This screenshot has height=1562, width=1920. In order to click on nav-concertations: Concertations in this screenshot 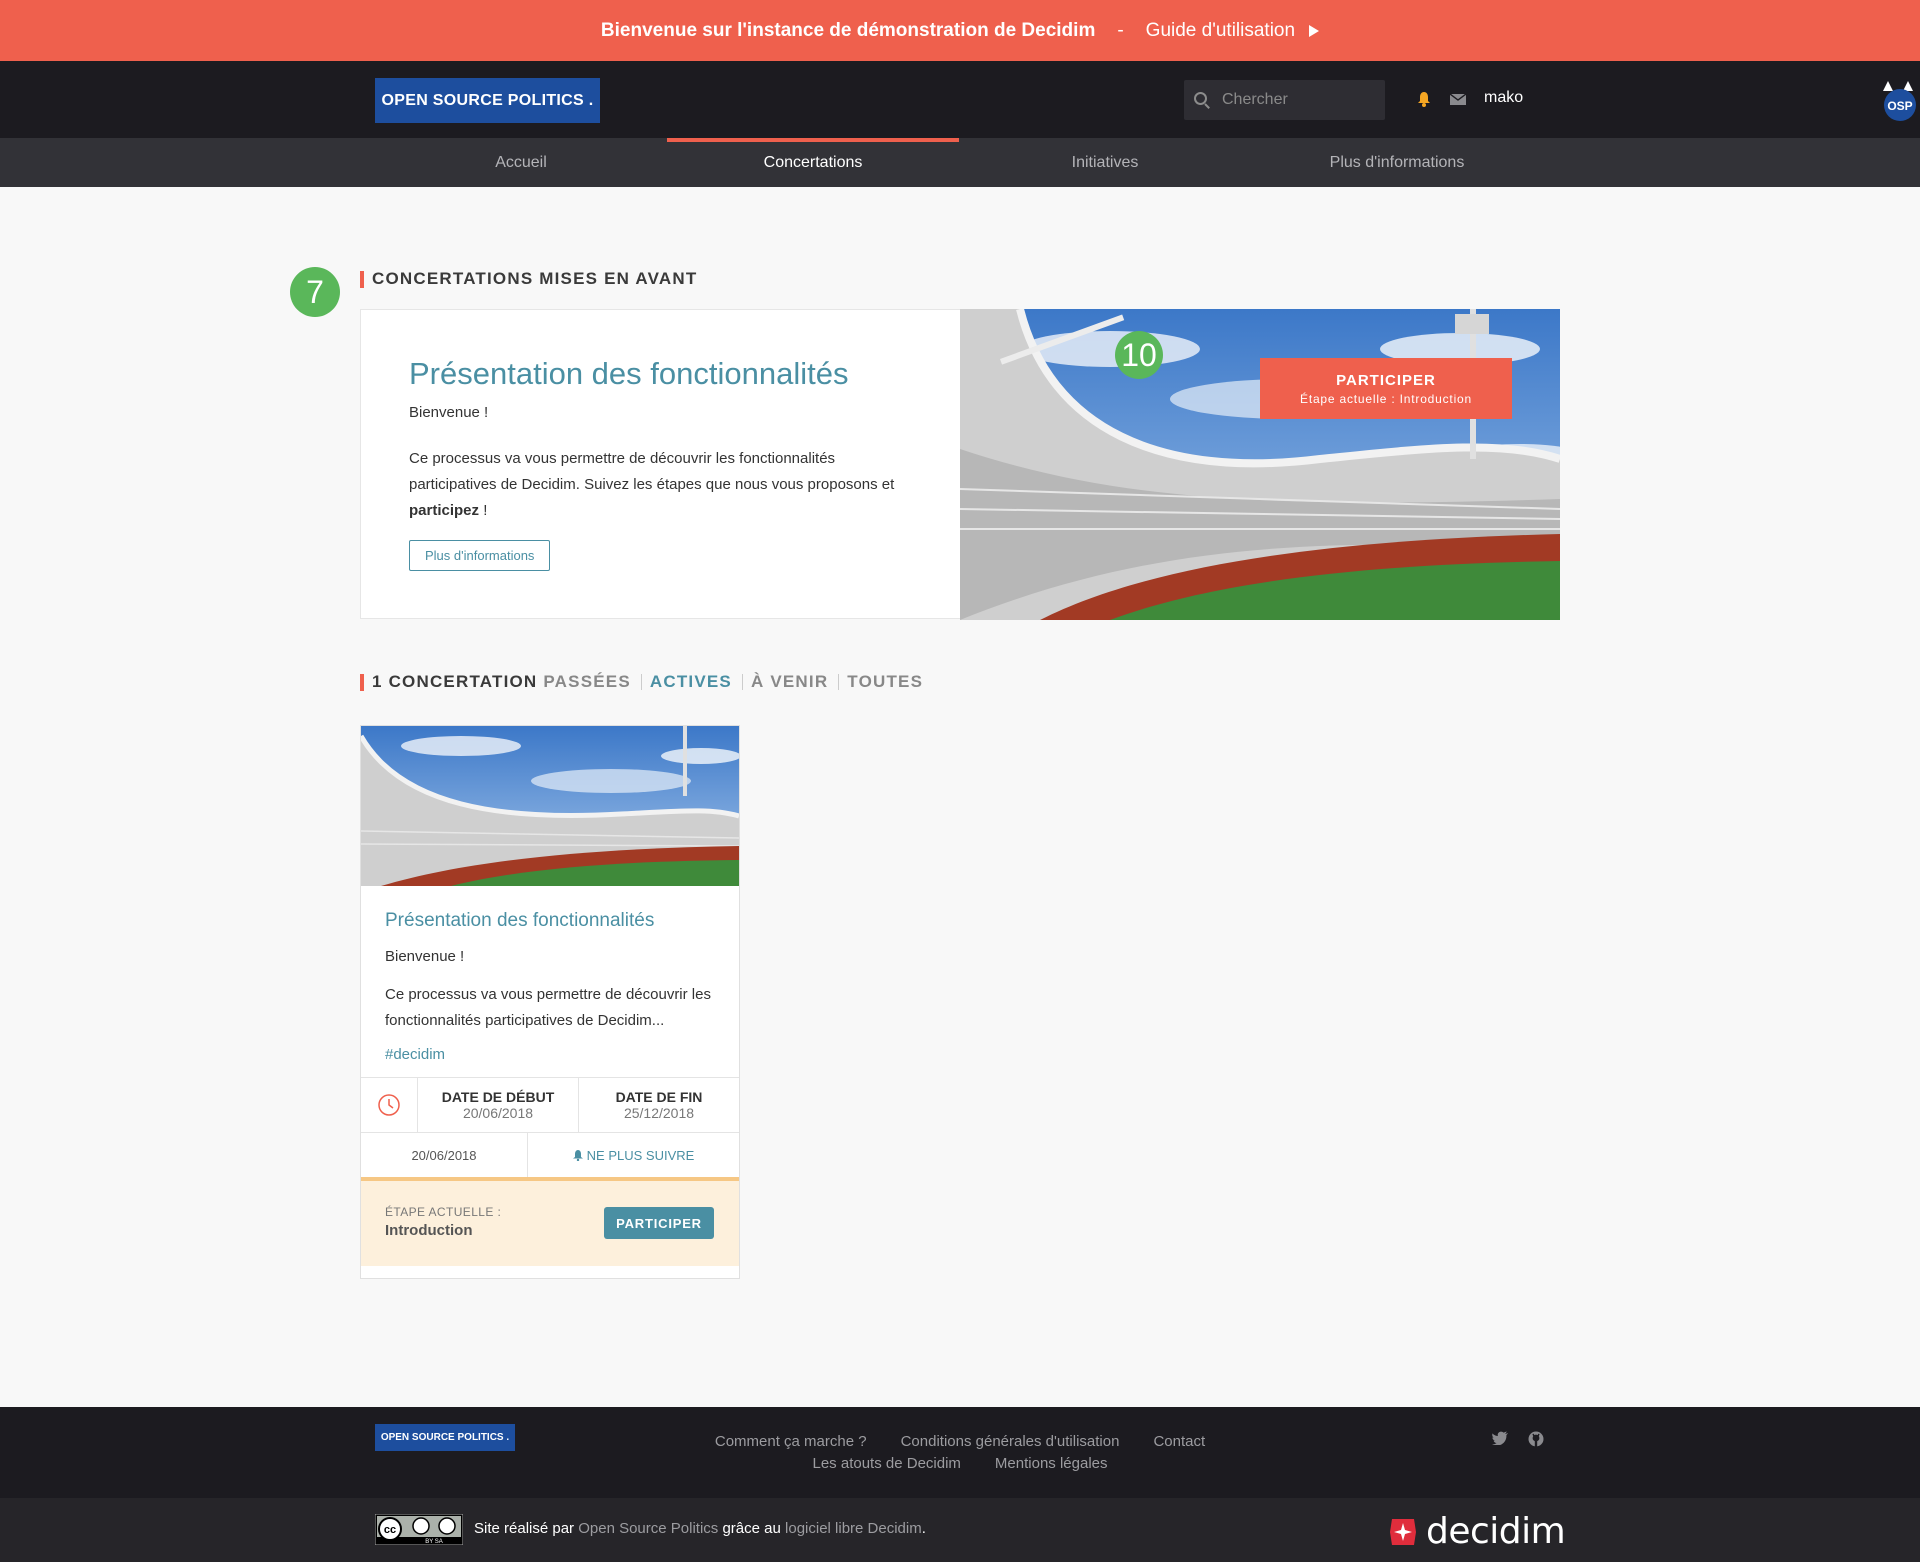, I will do `click(813, 162)`.